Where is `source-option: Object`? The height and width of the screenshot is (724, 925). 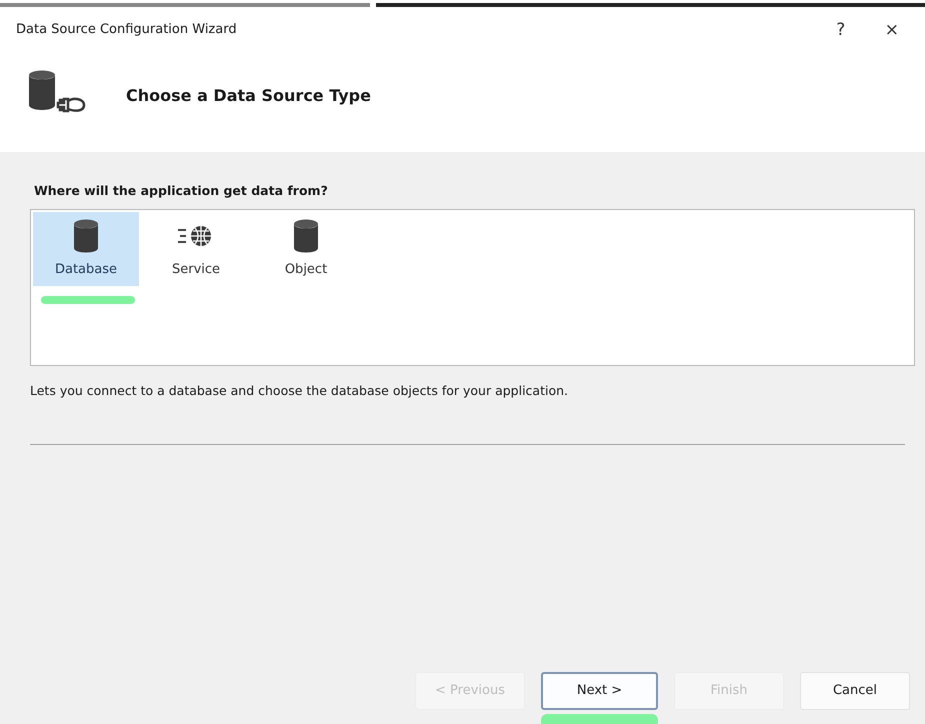 source-option: Object is located at coordinates (306, 249).